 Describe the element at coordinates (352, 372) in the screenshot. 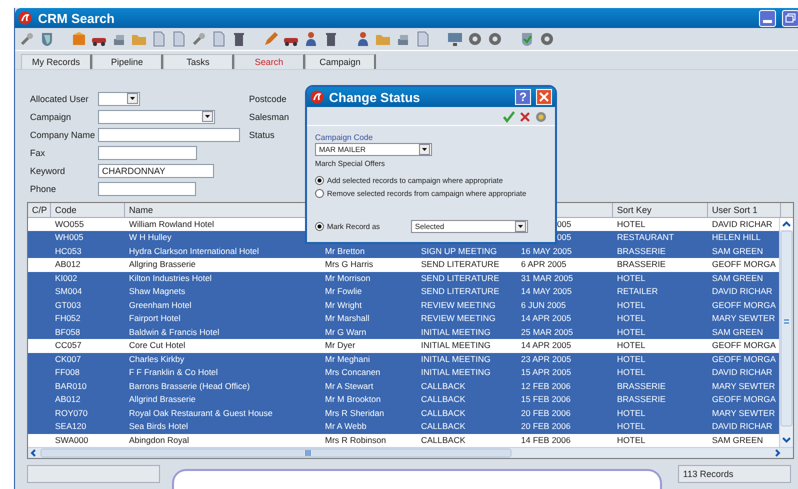

I see `table-cell: Mrs Concanen` at that location.